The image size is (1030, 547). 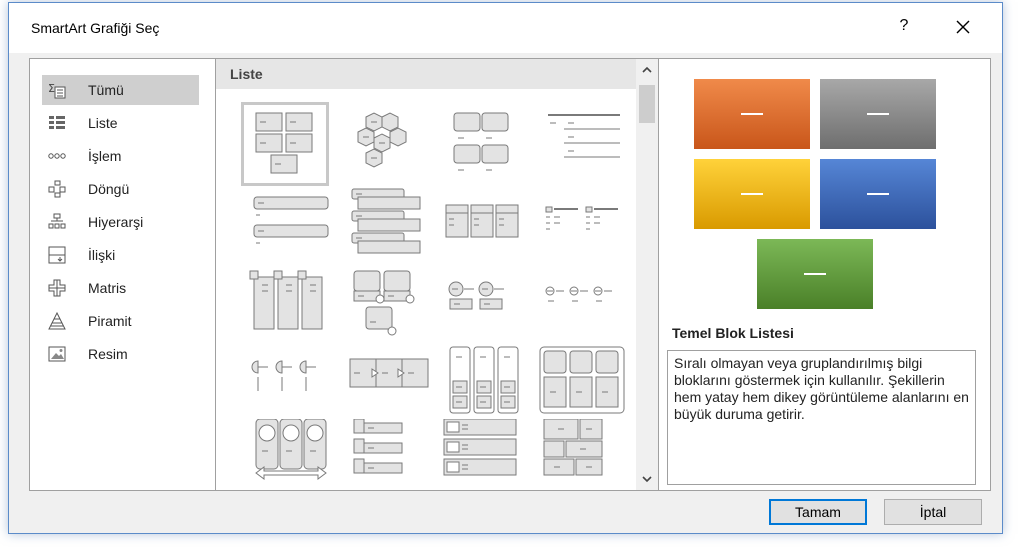 What do you see at coordinates (580, 302) in the screenshot?
I see `layout-bending-list` at bounding box center [580, 302].